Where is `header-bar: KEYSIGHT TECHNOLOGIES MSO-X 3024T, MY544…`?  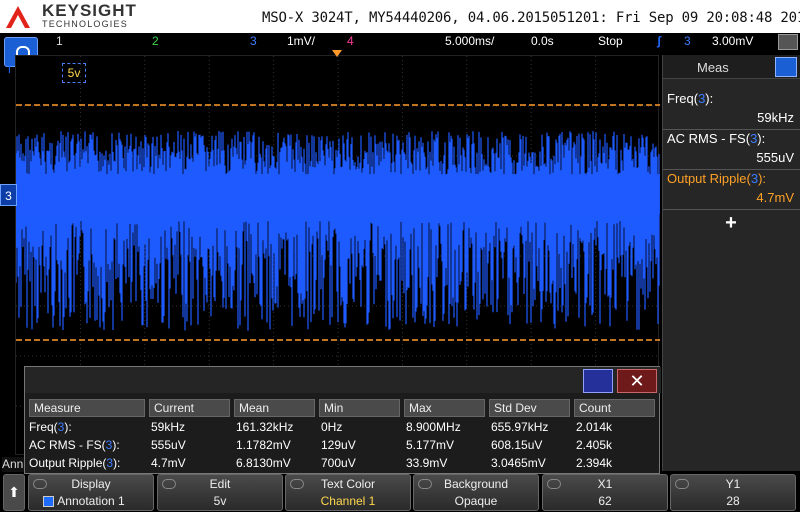
header-bar: KEYSIGHT TECHNOLOGIES MSO-X 3024T, MY544… is located at coordinates (400, 16).